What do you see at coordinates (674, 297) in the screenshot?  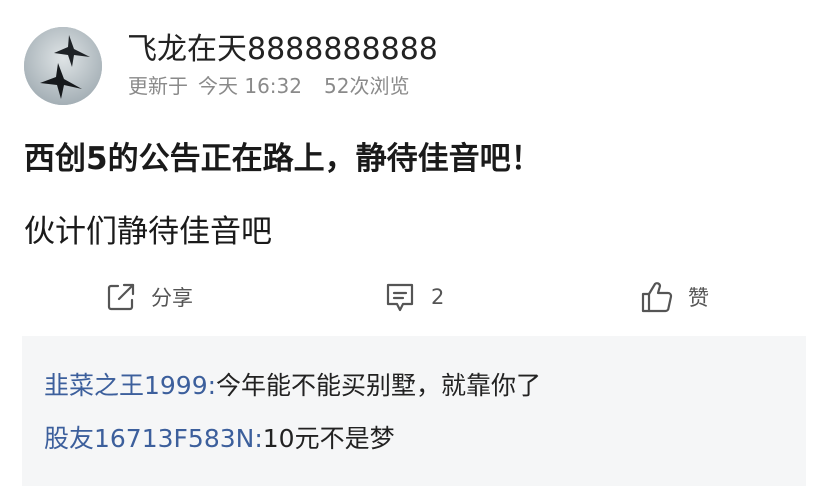 I see `like-button: 赞` at bounding box center [674, 297].